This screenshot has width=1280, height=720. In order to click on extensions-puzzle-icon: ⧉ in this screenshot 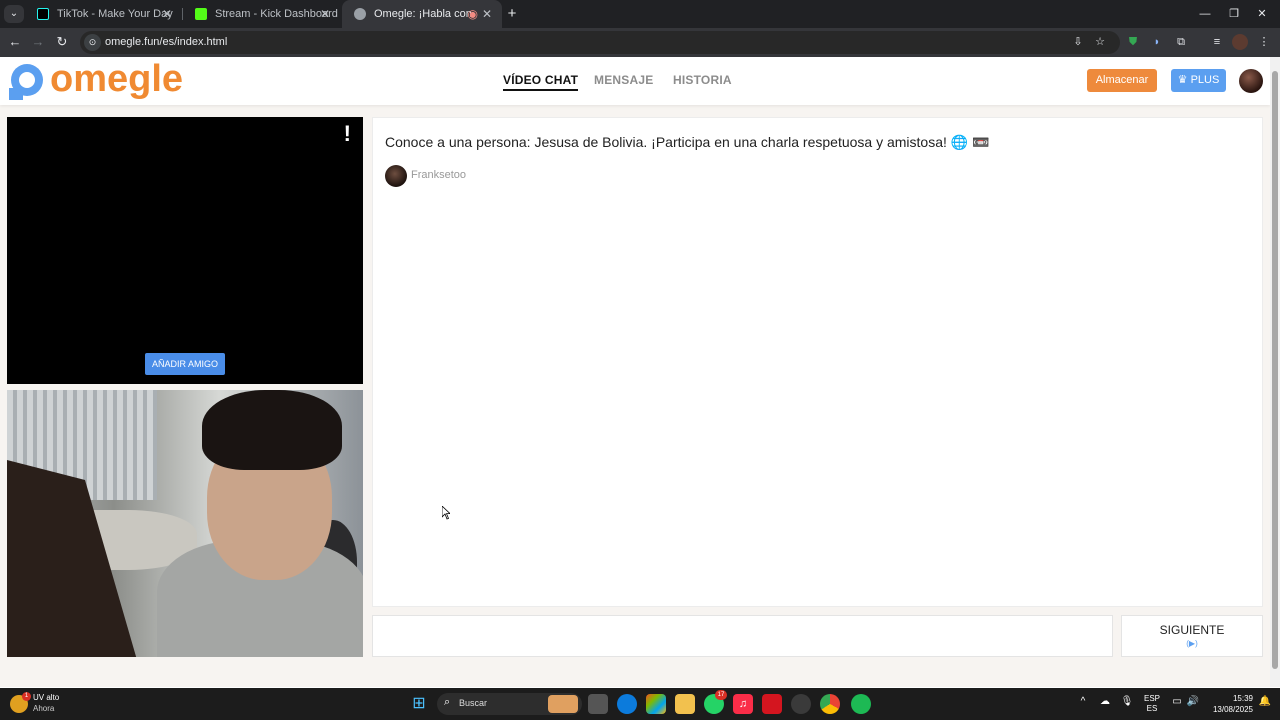, I will do `click(1181, 42)`.